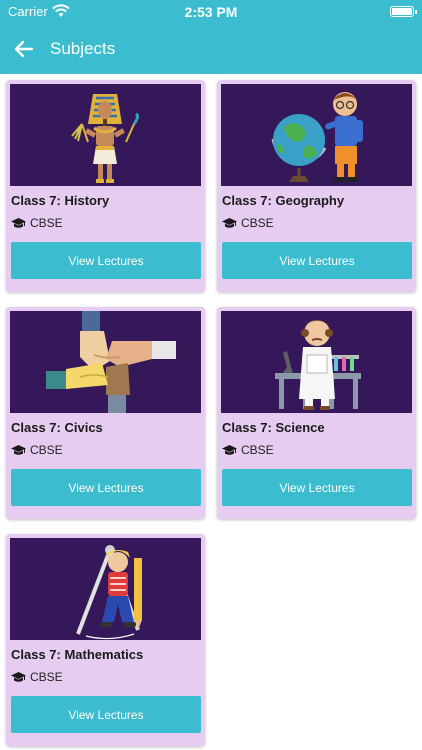 The height and width of the screenshot is (750, 422). I want to click on subject-card-geography: Class 7: Geography CBSE View Lectures, so click(316, 186).